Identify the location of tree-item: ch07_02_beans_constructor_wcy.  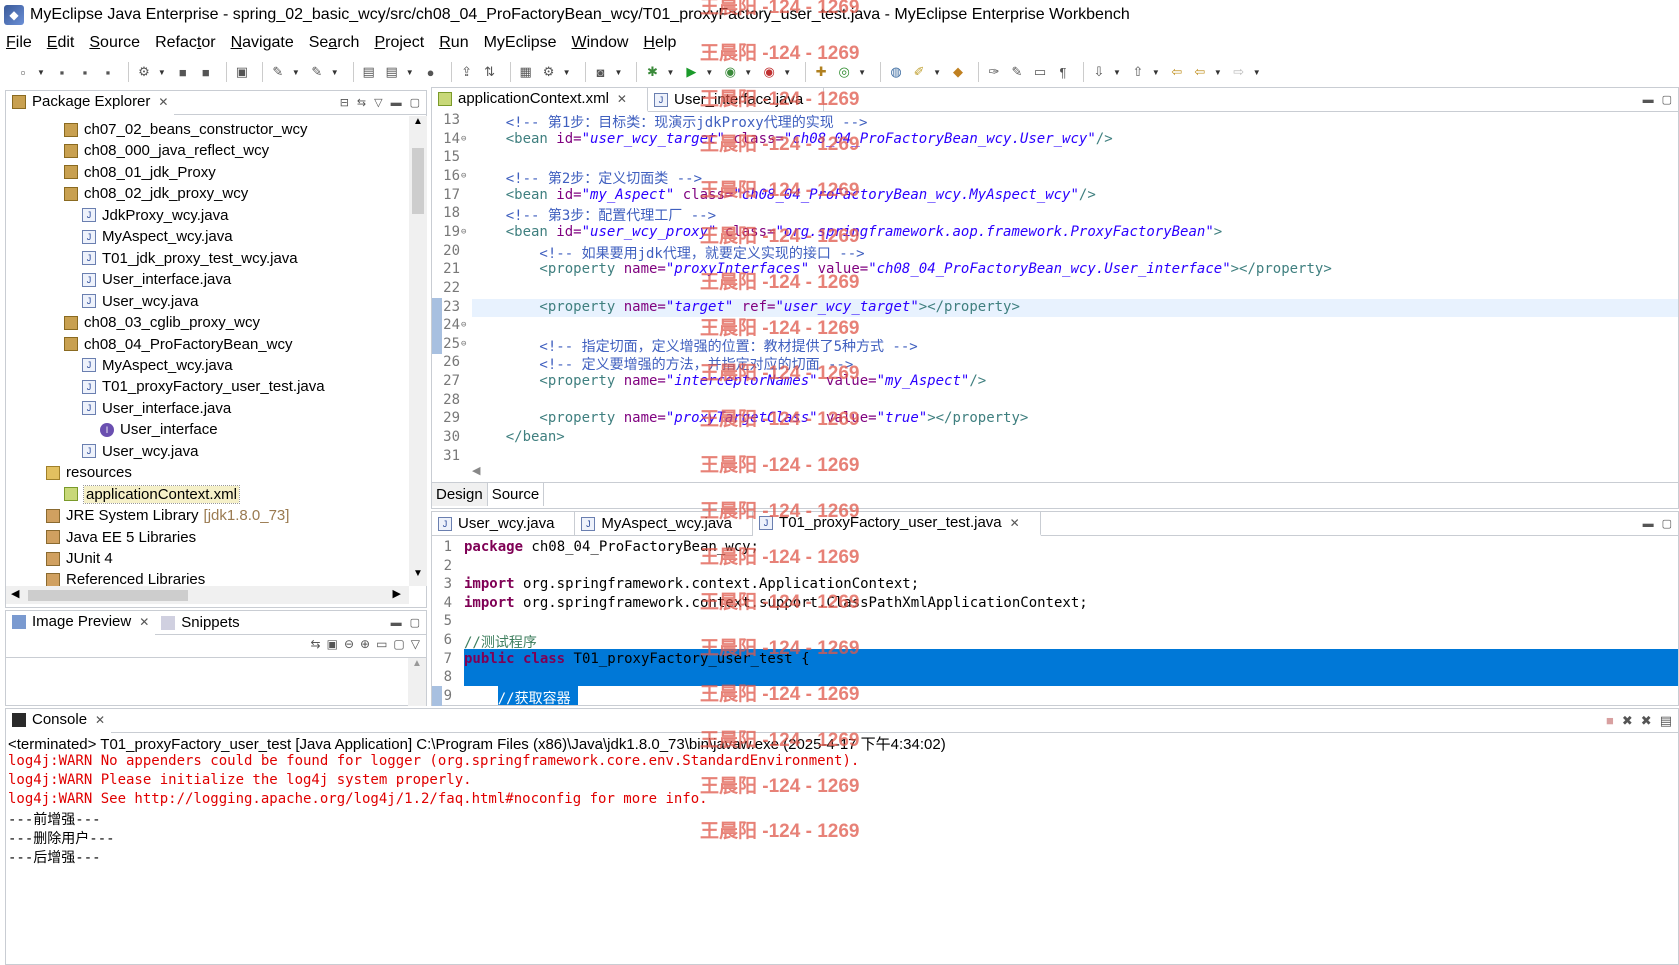
(185, 129).